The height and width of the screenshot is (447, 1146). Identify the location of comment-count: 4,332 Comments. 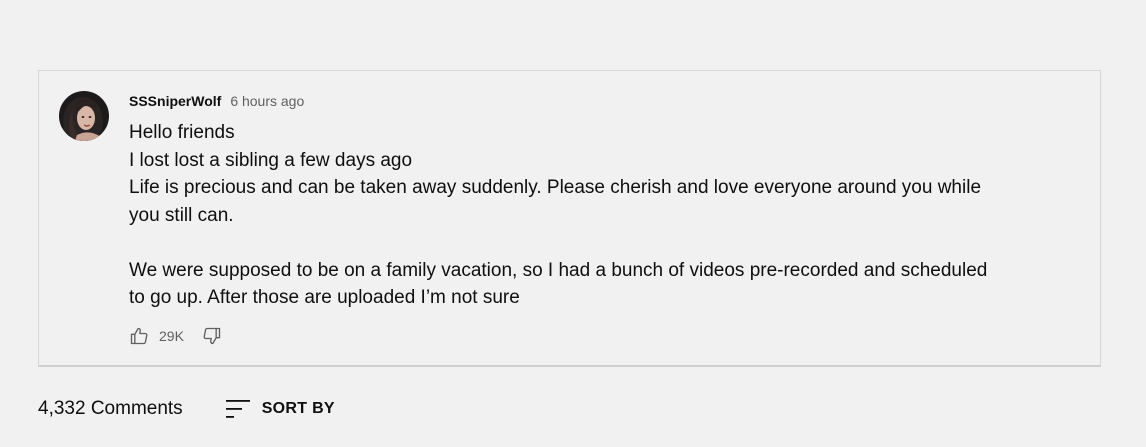
(110, 408).